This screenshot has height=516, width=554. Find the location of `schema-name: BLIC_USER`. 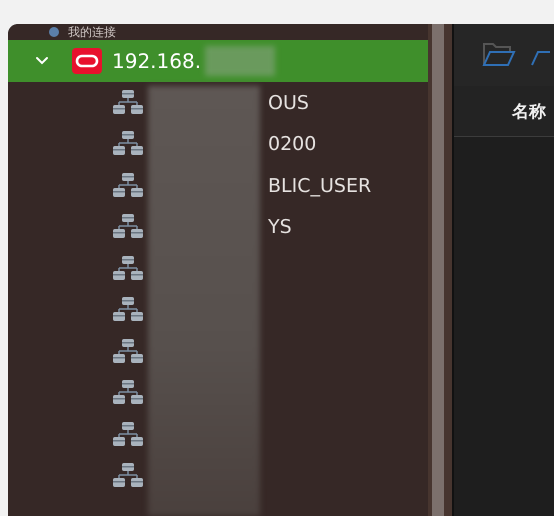

schema-name: BLIC_USER is located at coordinates (320, 185).